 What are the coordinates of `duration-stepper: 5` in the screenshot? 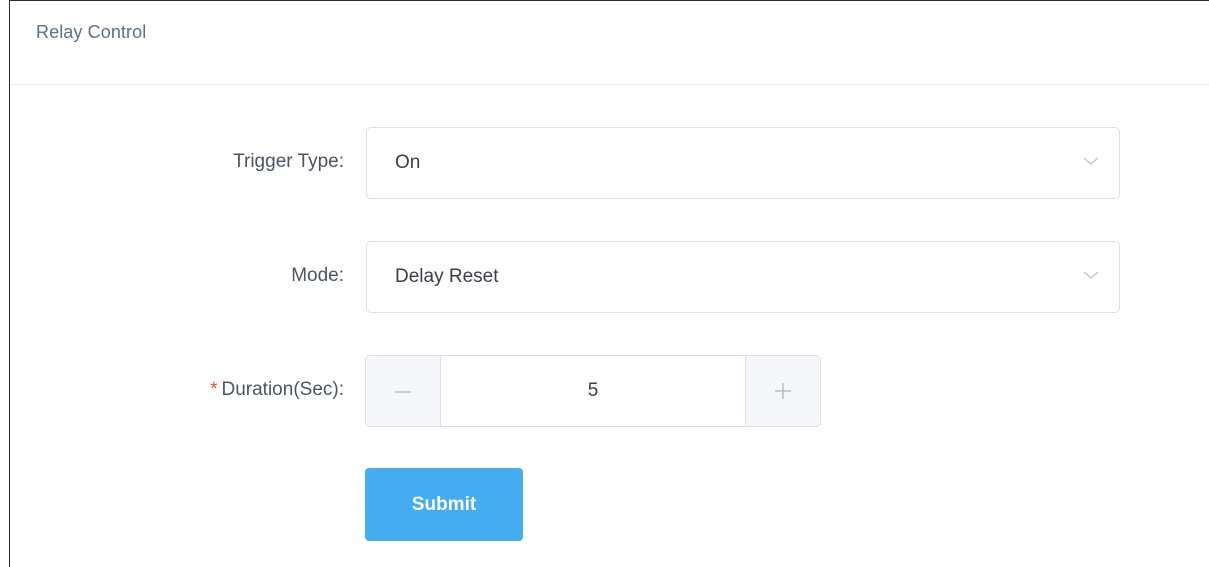 It's located at (593, 391).